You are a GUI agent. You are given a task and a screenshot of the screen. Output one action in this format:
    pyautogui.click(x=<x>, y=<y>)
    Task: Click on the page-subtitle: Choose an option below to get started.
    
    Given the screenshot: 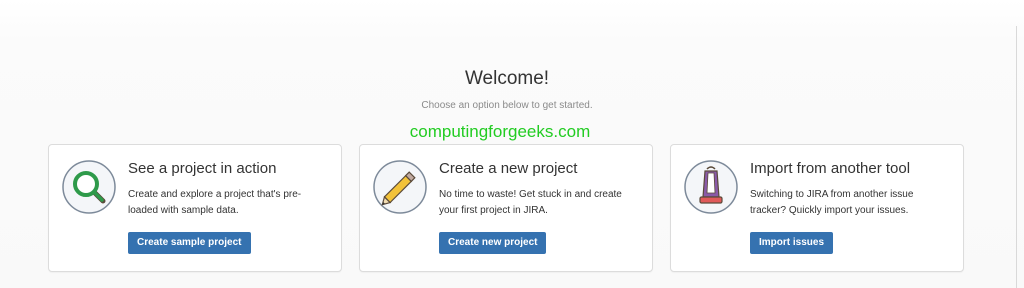 What is the action you would take?
    pyautogui.click(x=507, y=105)
    